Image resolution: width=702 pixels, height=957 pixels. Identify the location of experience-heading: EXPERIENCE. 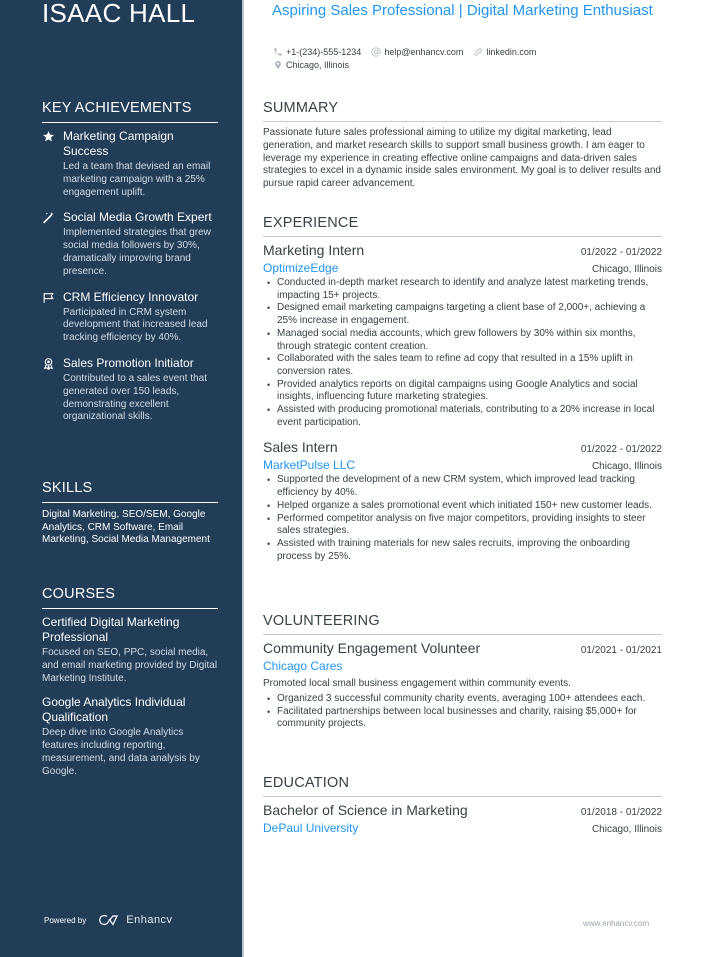
(462, 226).